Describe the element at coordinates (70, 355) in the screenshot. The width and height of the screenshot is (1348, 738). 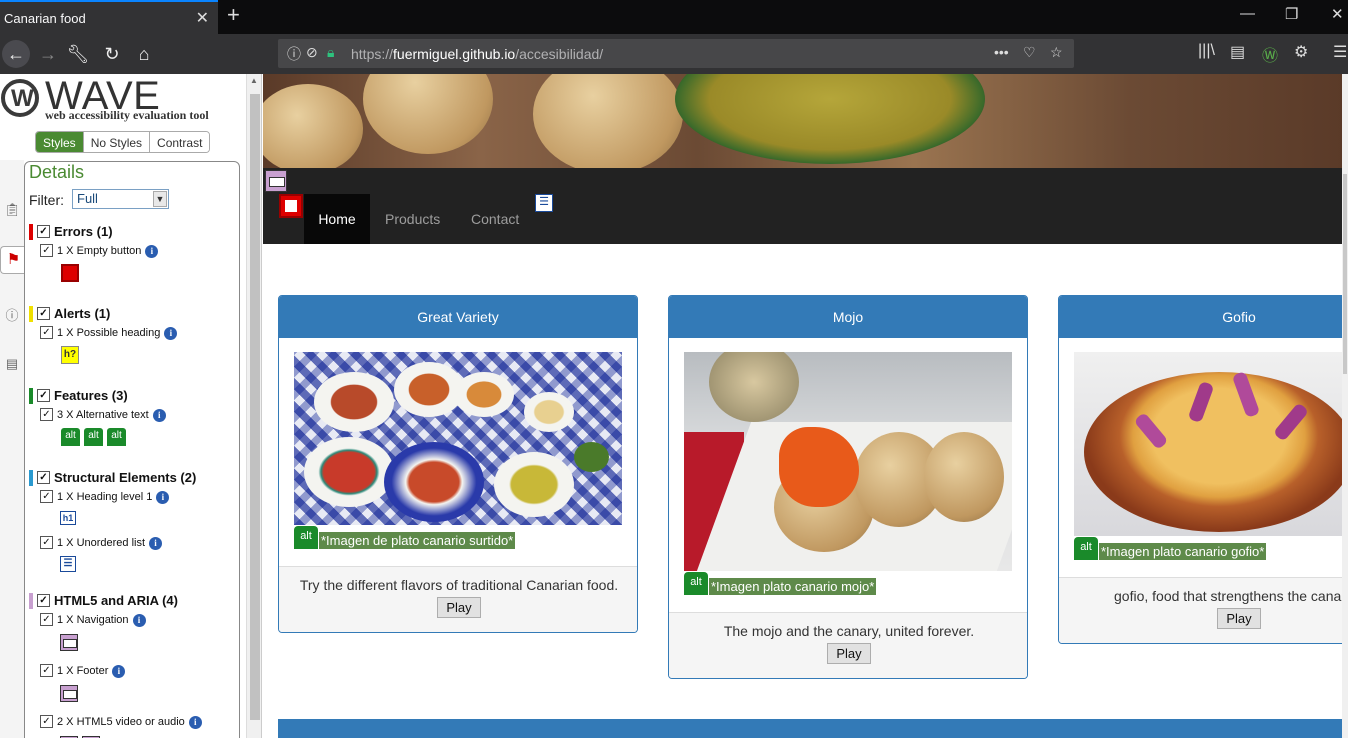
I see `possible-heading-alert-icon: h?` at that location.